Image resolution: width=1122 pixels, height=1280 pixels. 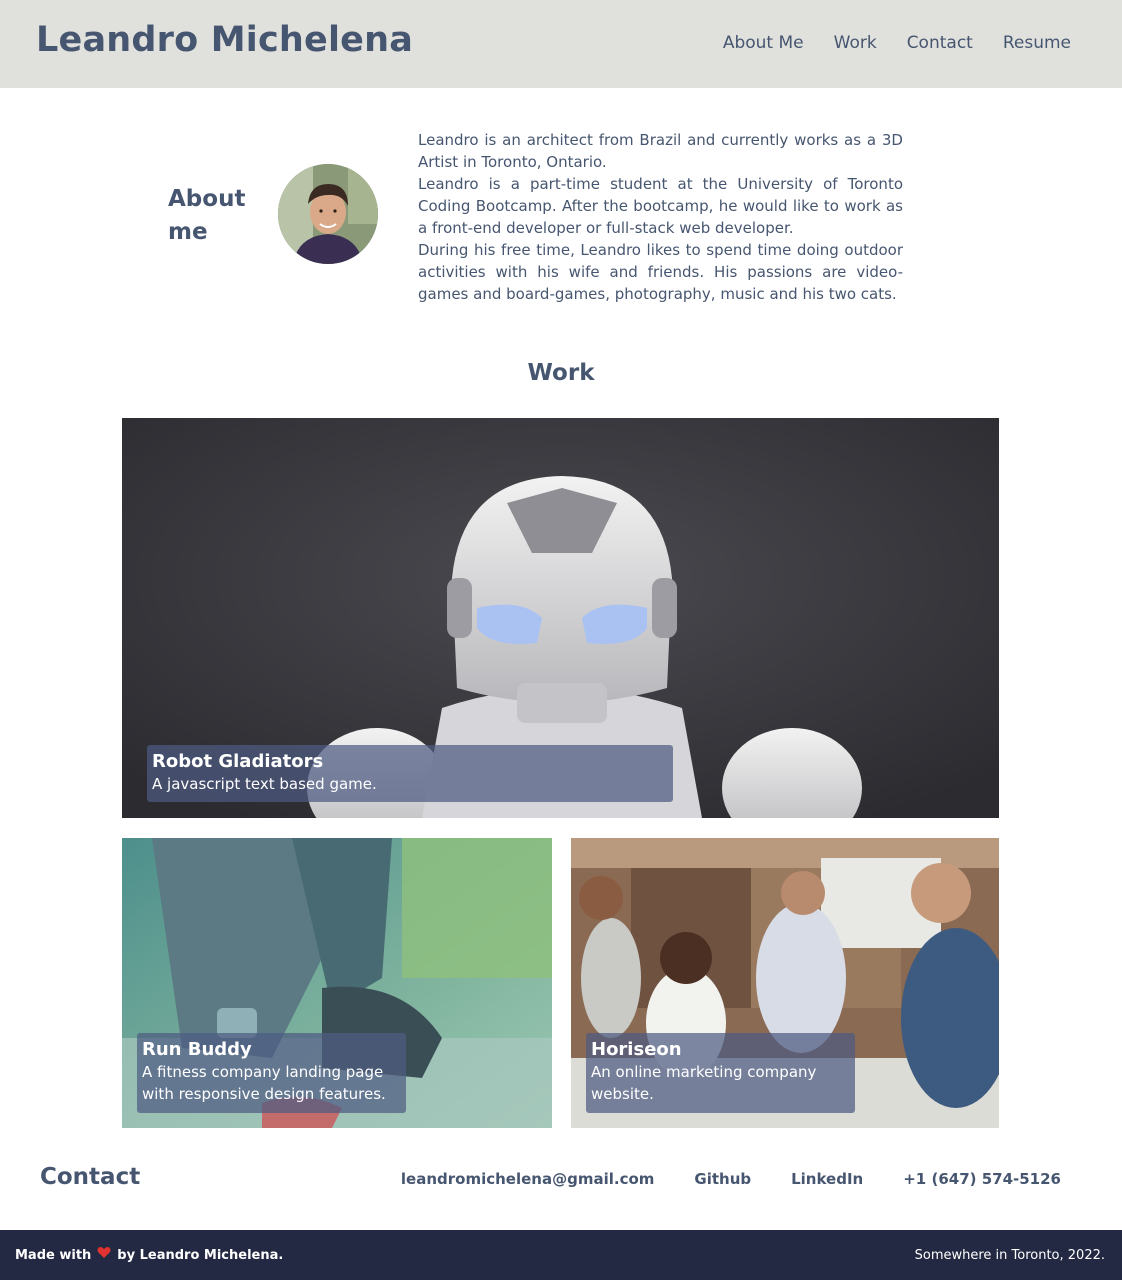 What do you see at coordinates (897, 43) in the screenshot?
I see `main-nav: About Me Work Contact Resume` at bounding box center [897, 43].